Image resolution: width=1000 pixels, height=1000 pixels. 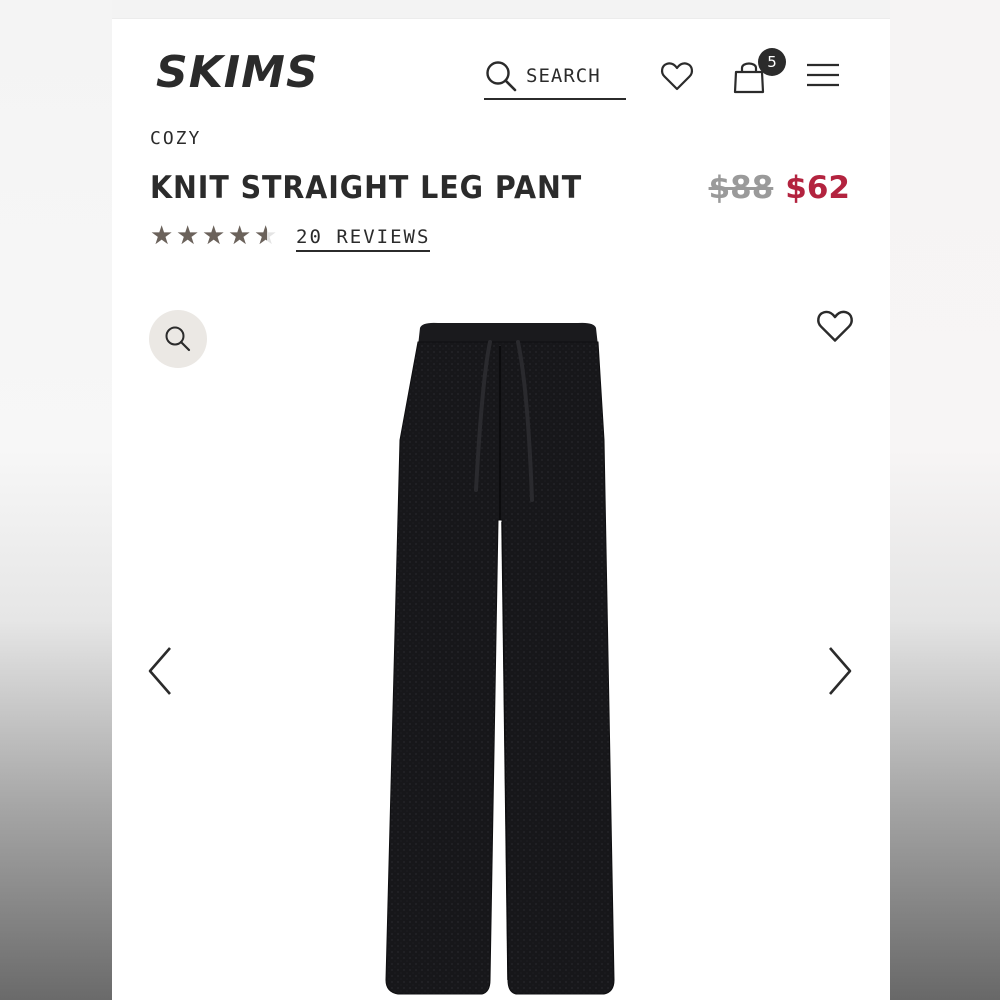 I want to click on reviews-link: 20 REVIEWS, so click(x=363, y=239).